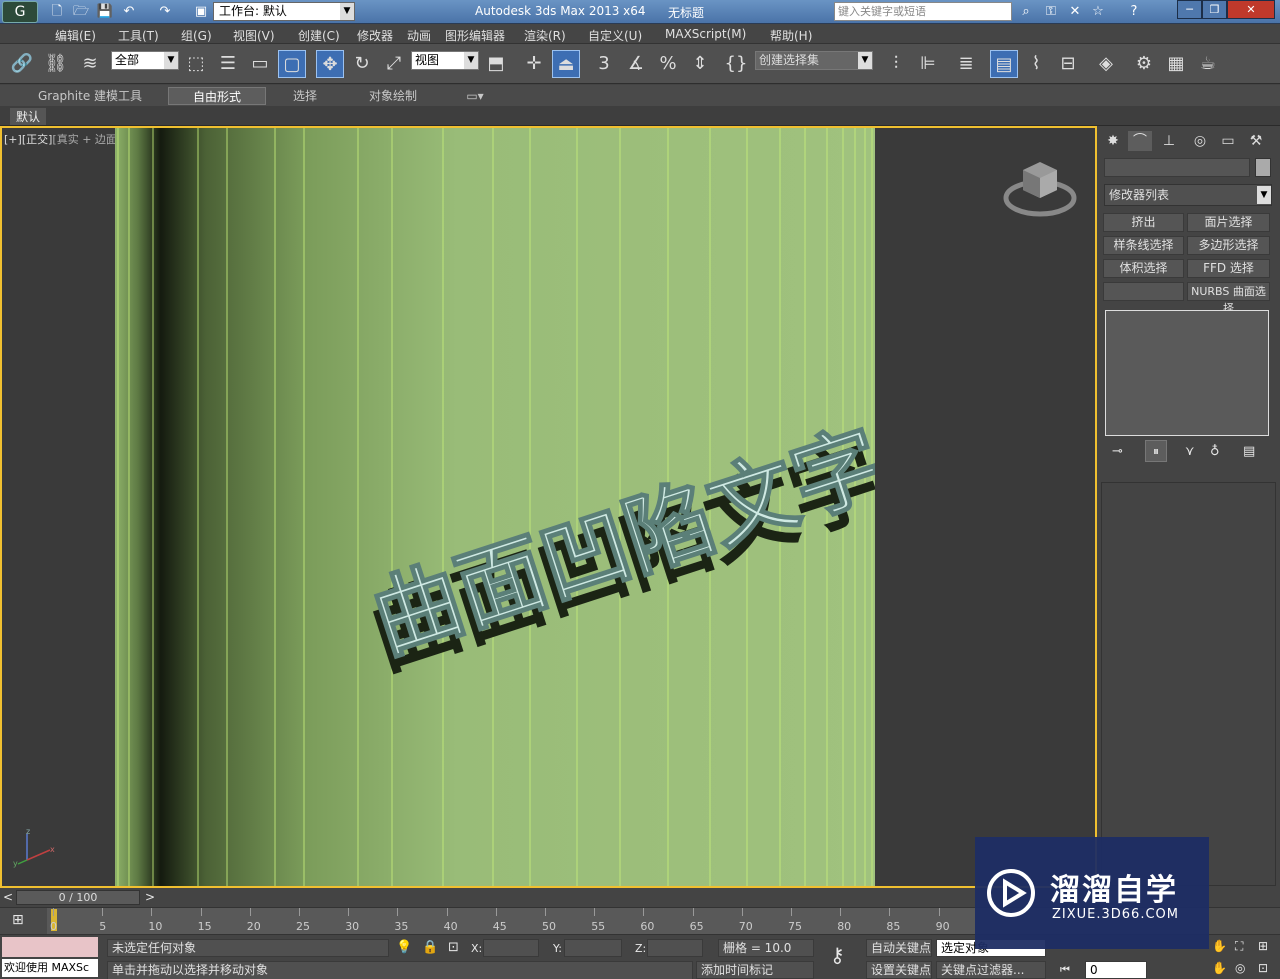  Describe the element at coordinates (20, 12) in the screenshot. I see `app-logo-icon: G` at that location.